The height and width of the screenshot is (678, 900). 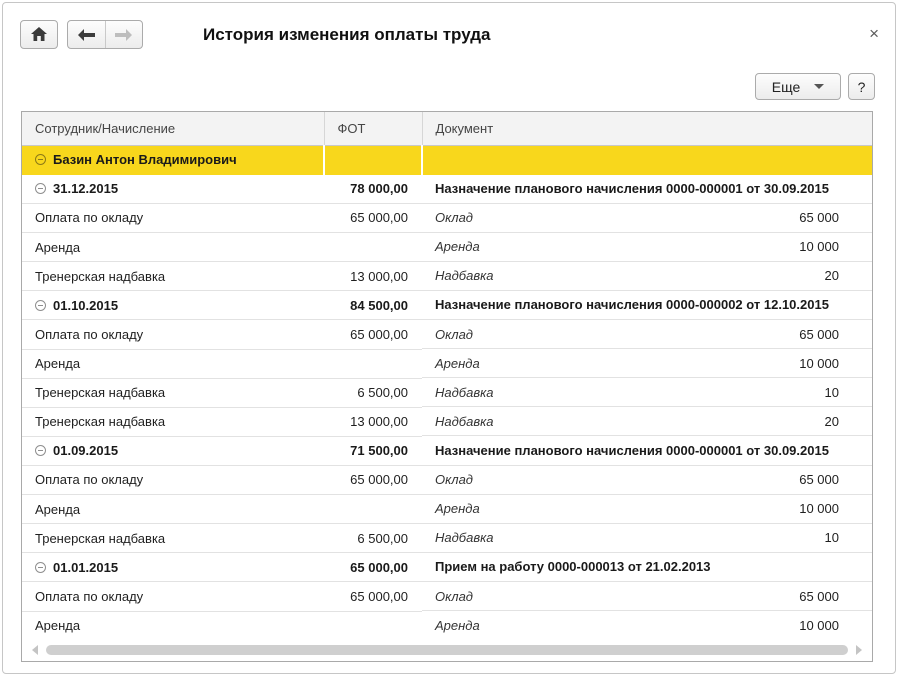 What do you see at coordinates (379, 450) in the screenshot?
I see `group-fot: 71 500,00` at bounding box center [379, 450].